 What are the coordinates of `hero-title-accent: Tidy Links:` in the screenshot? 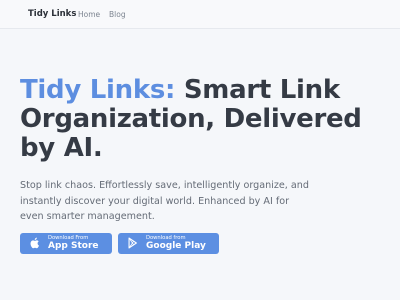 It's located at (98, 90).